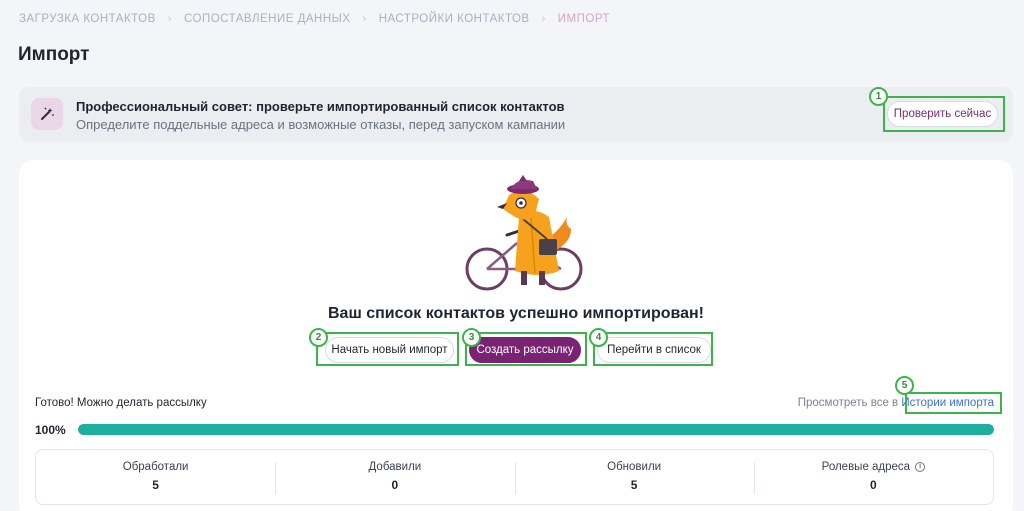  What do you see at coordinates (155, 467) in the screenshot?
I see `stat-label: Обработали` at bounding box center [155, 467].